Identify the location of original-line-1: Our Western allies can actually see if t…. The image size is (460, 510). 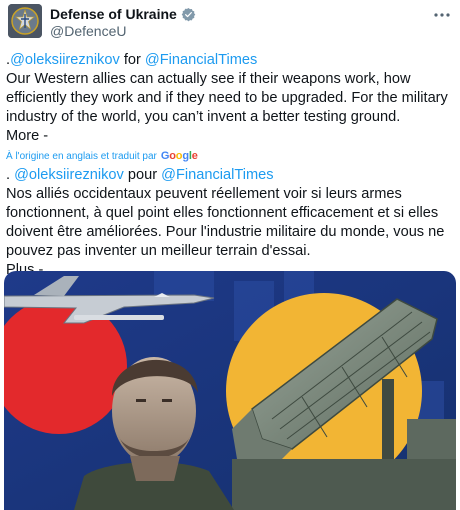
(208, 79).